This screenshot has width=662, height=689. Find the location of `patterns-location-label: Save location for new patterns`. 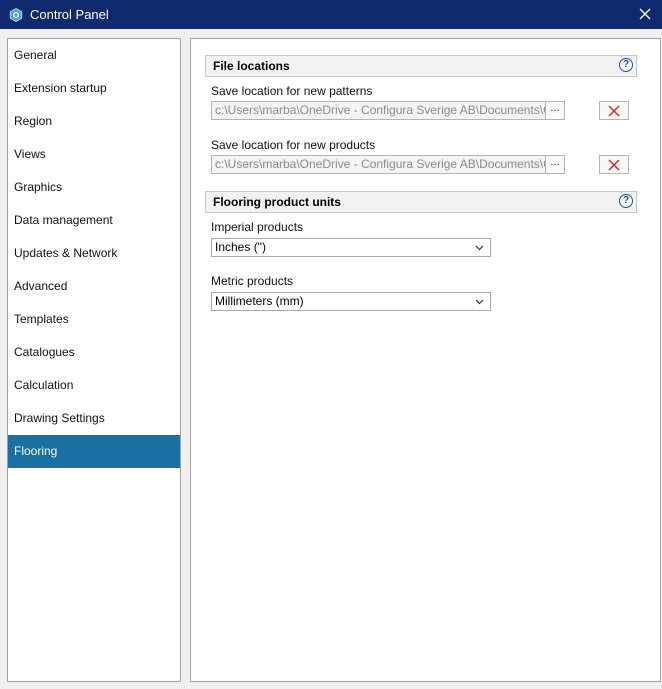

patterns-location-label: Save location for new patterns is located at coordinates (292, 91).